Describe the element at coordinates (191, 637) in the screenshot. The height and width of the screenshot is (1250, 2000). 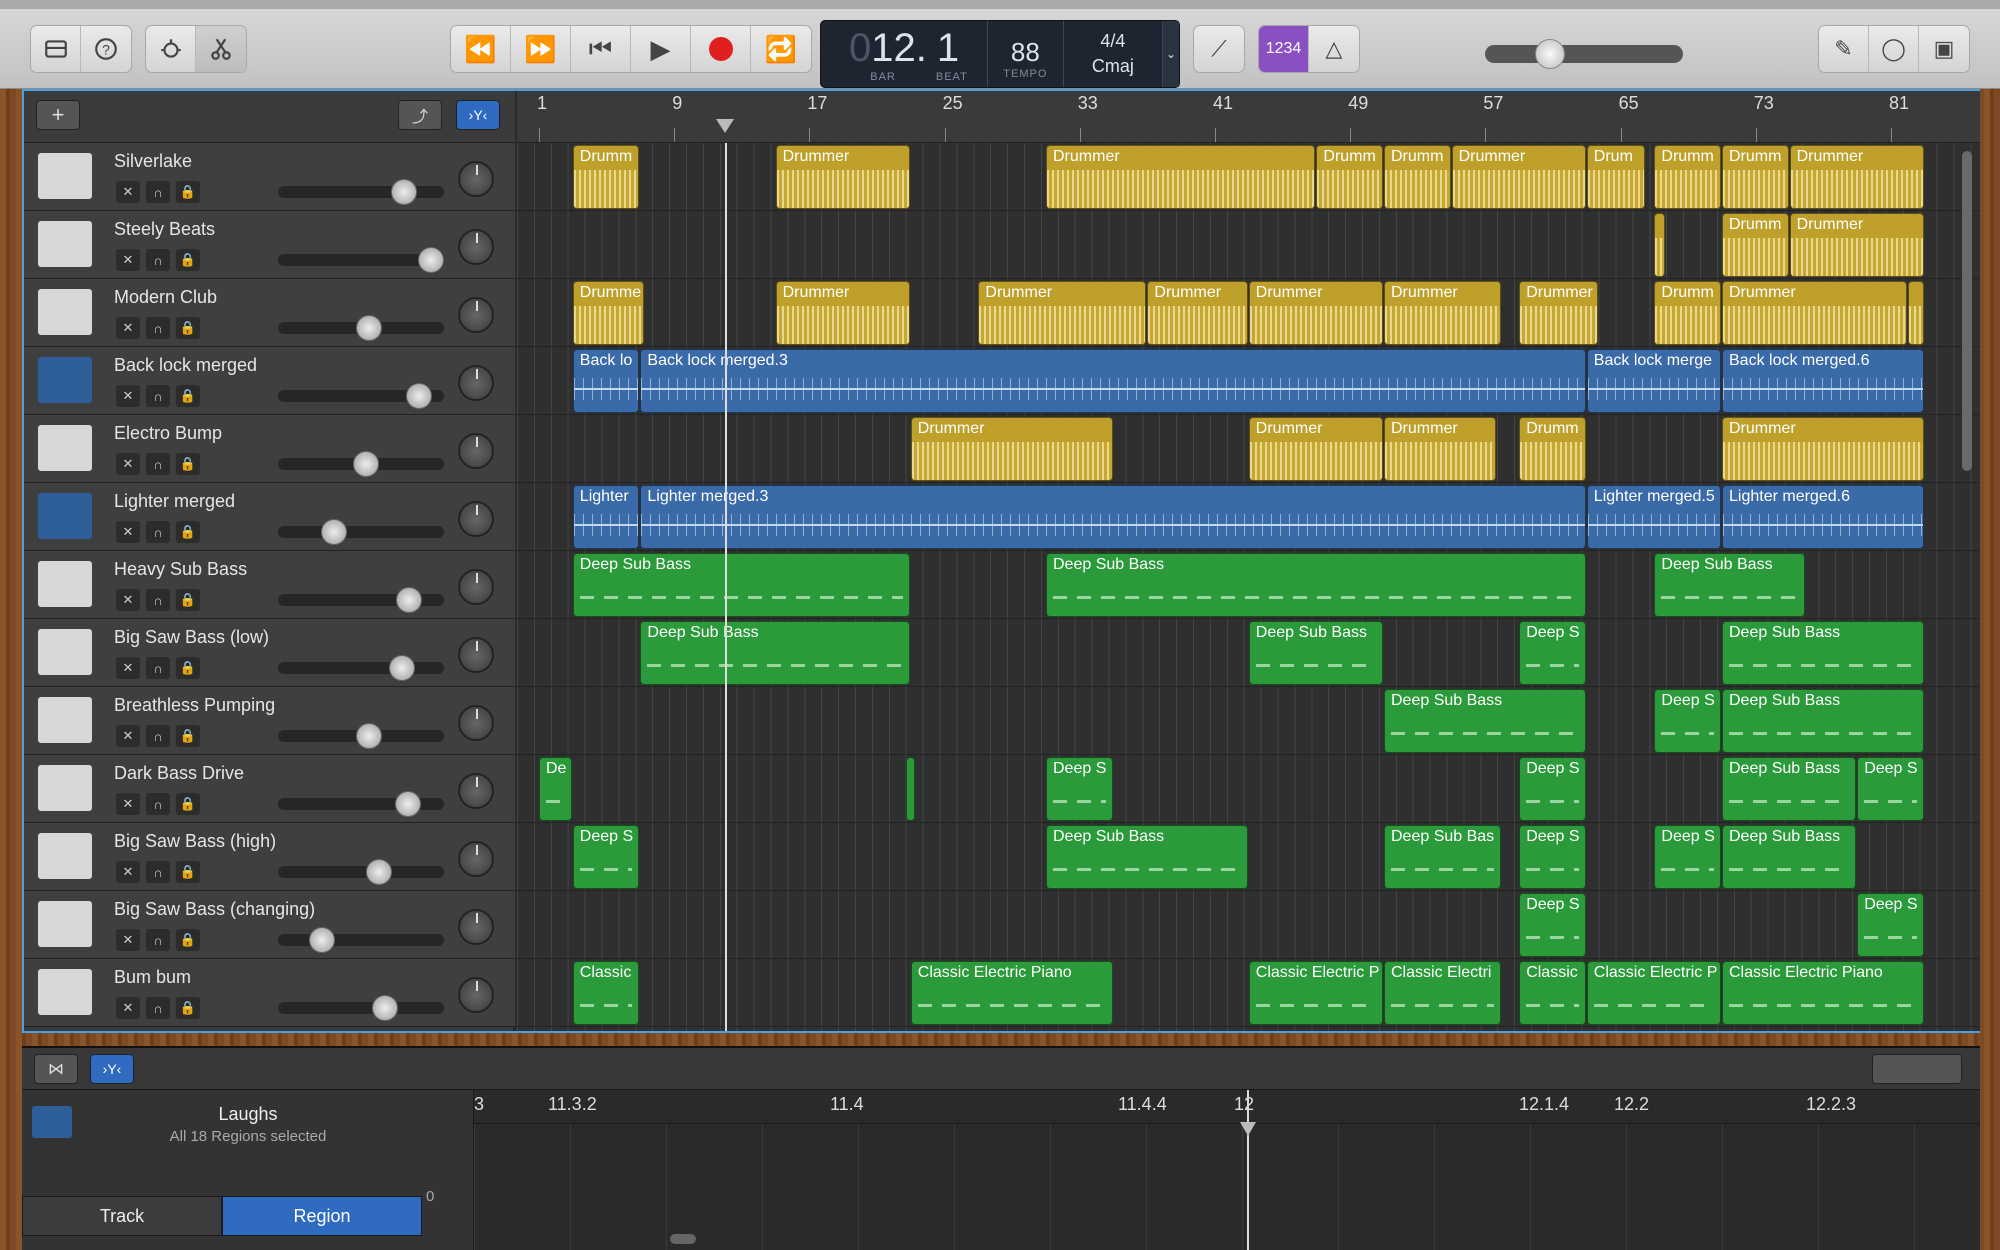
I see `track-name: Big Saw Bass (low)` at that location.